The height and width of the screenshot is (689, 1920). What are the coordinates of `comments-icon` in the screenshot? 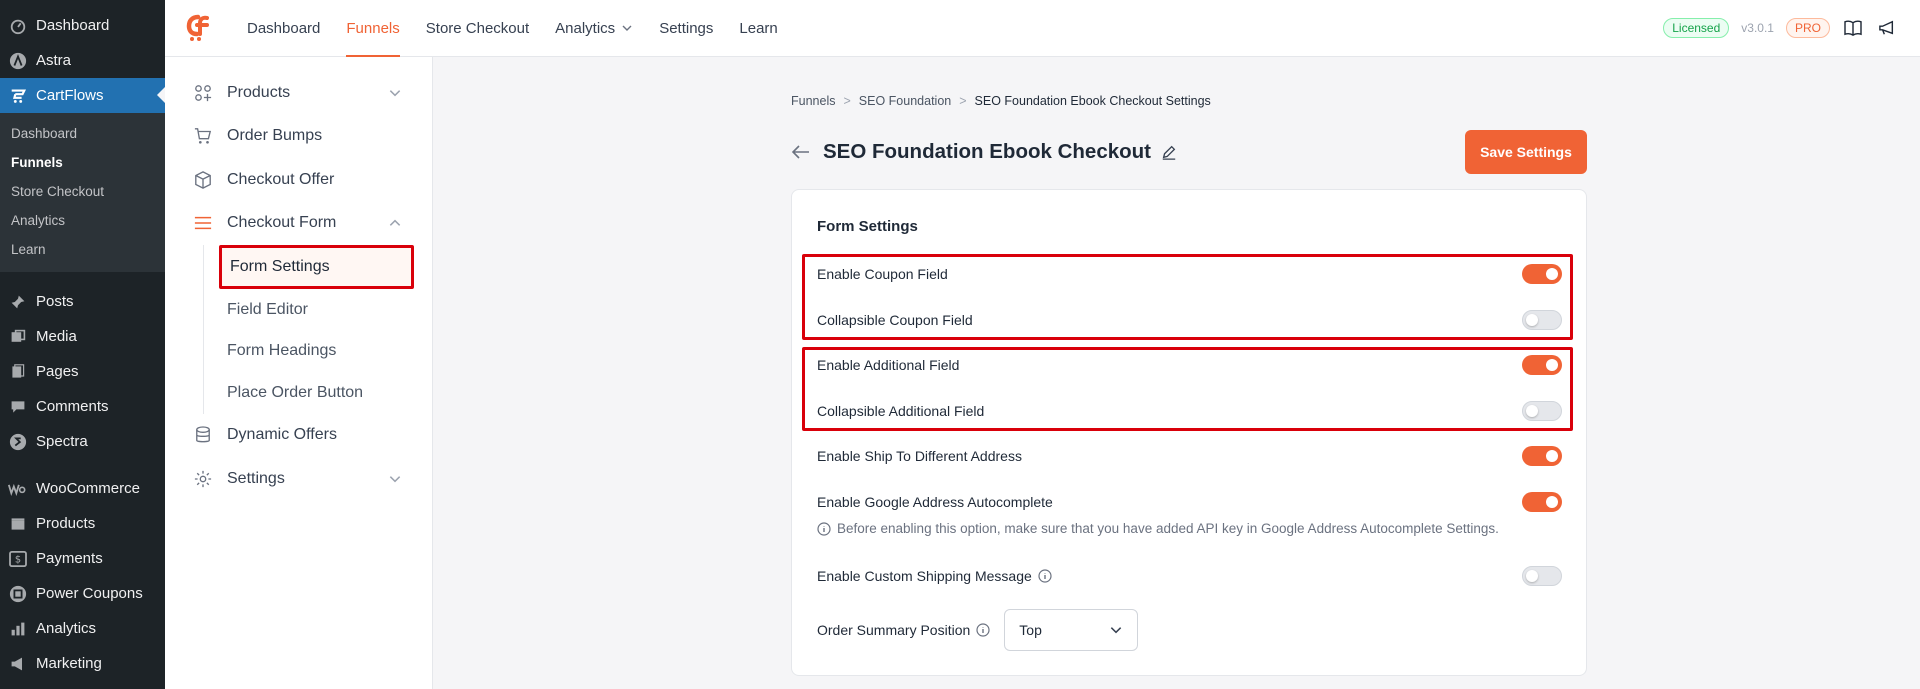 It's located at (18, 407).